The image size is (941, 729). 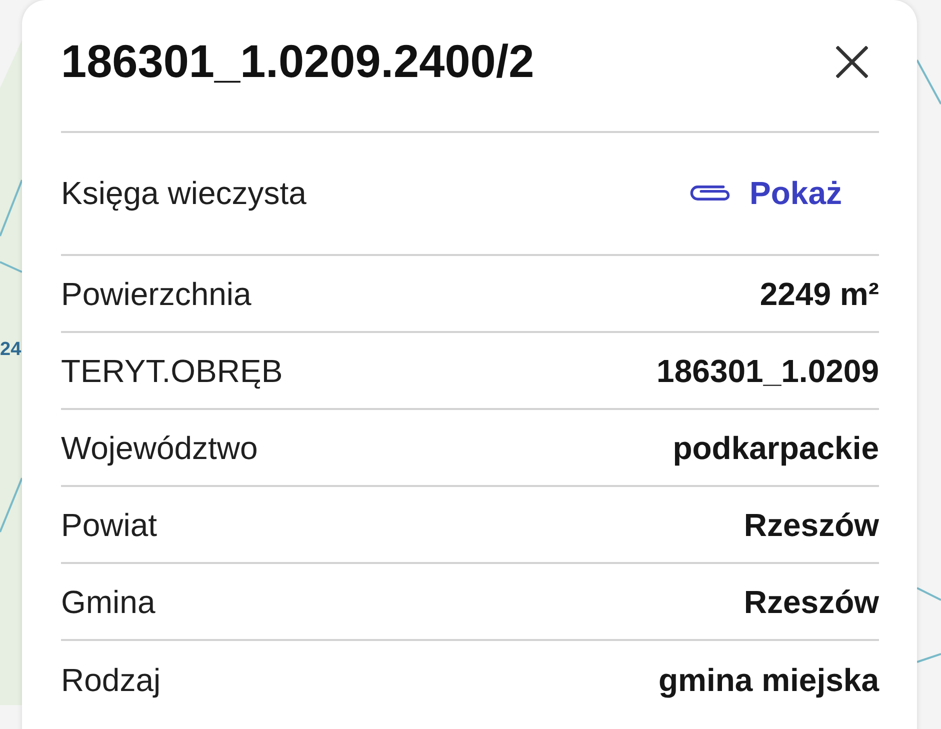 I want to click on parcel-title: 186301_1.0209.2400/2, so click(x=297, y=61).